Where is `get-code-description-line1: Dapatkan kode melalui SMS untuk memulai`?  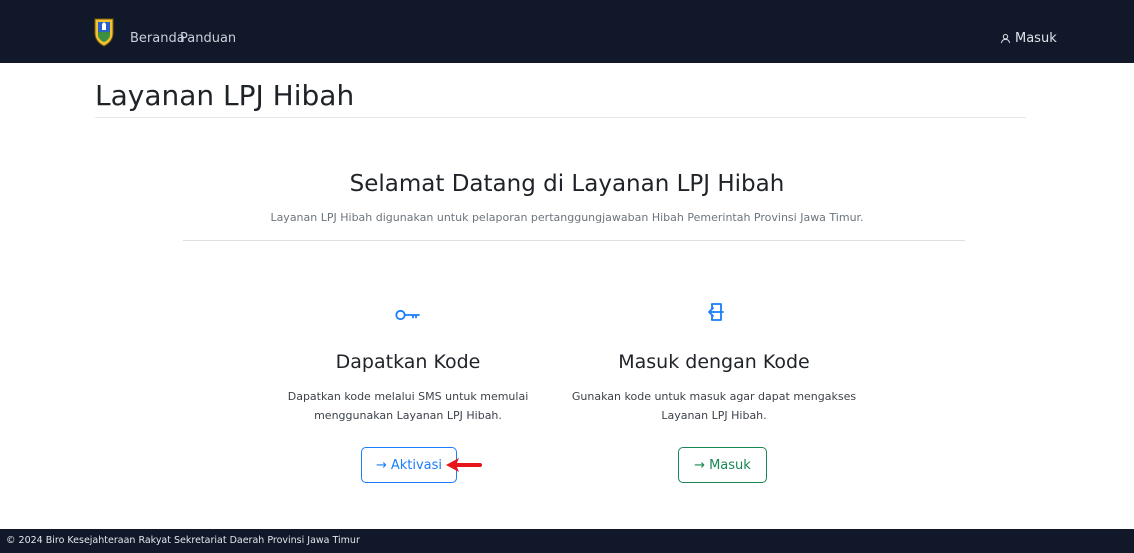 get-code-description-line1: Dapatkan kode melalui SMS untuk memulai is located at coordinates (408, 396).